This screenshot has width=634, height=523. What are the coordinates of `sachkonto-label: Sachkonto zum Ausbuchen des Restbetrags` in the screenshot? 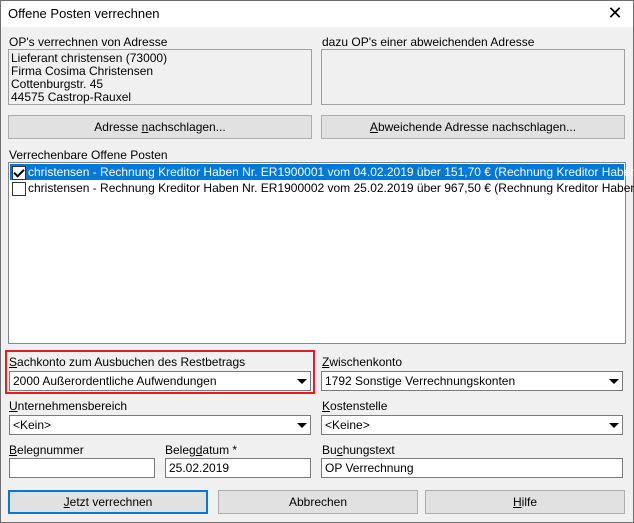 It's located at (127, 362).